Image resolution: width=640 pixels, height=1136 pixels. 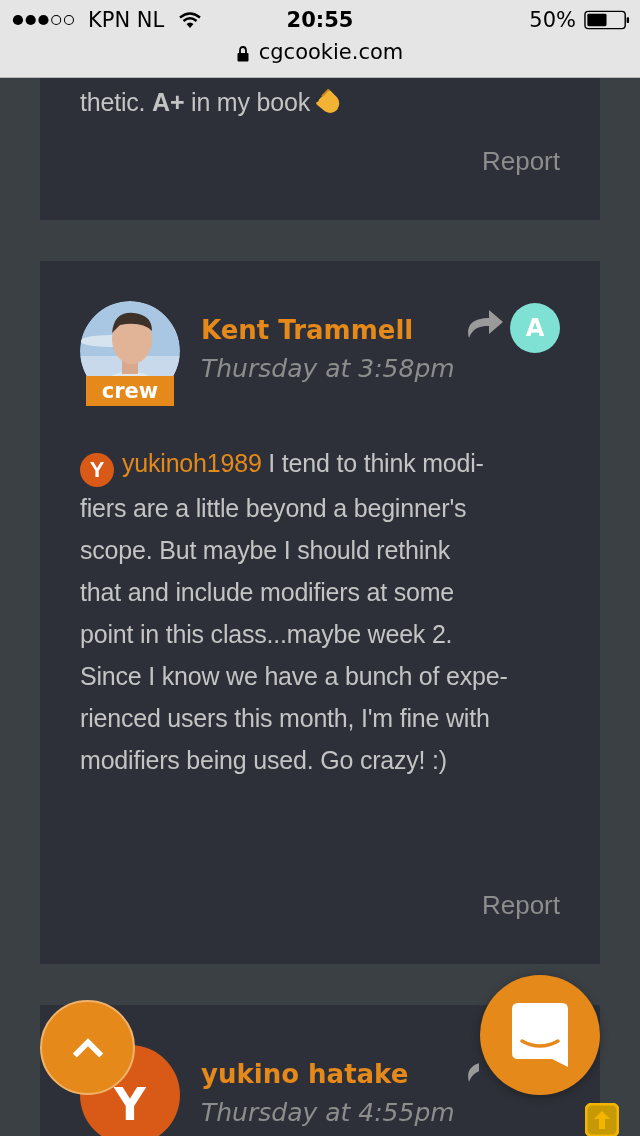 I want to click on lock-icon, so click(x=242, y=54).